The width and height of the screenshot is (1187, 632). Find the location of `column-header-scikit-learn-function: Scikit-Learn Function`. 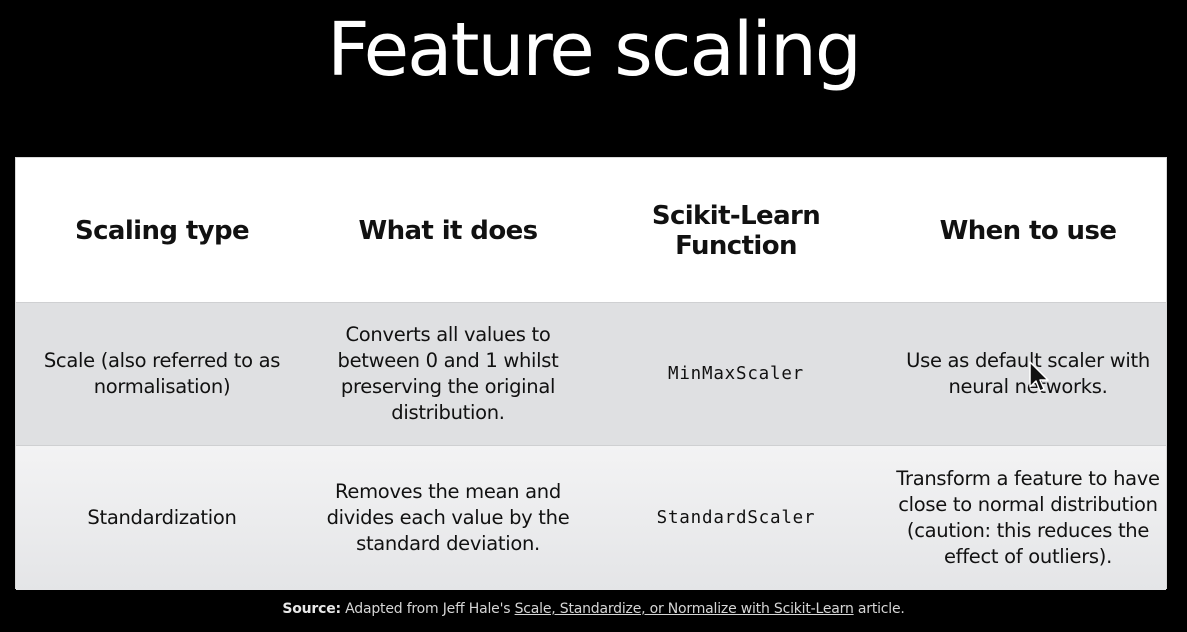

column-header-scikit-learn-function: Scikit-Learn Function is located at coordinates (736, 231).